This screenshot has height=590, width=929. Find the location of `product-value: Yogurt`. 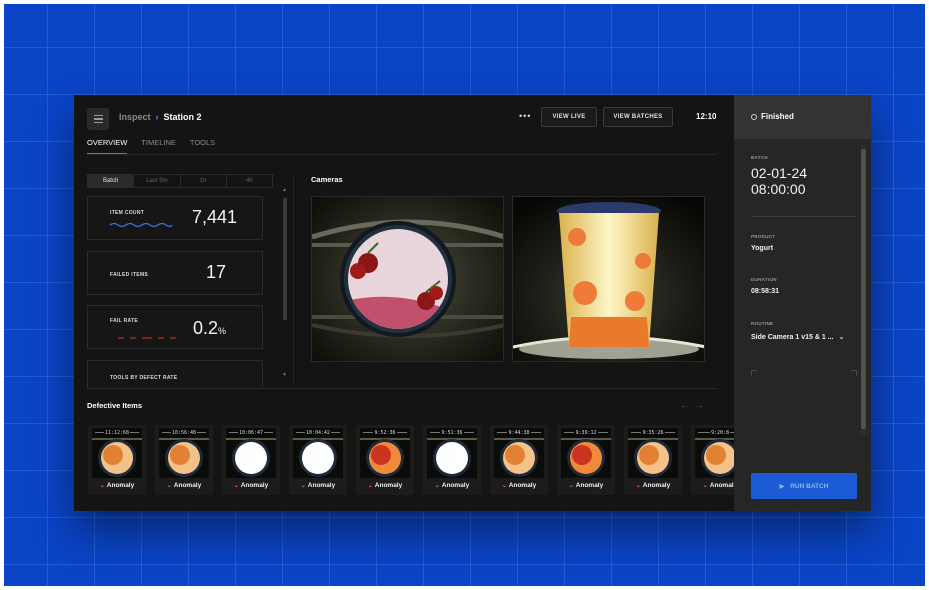

product-value: Yogurt is located at coordinates (762, 248).